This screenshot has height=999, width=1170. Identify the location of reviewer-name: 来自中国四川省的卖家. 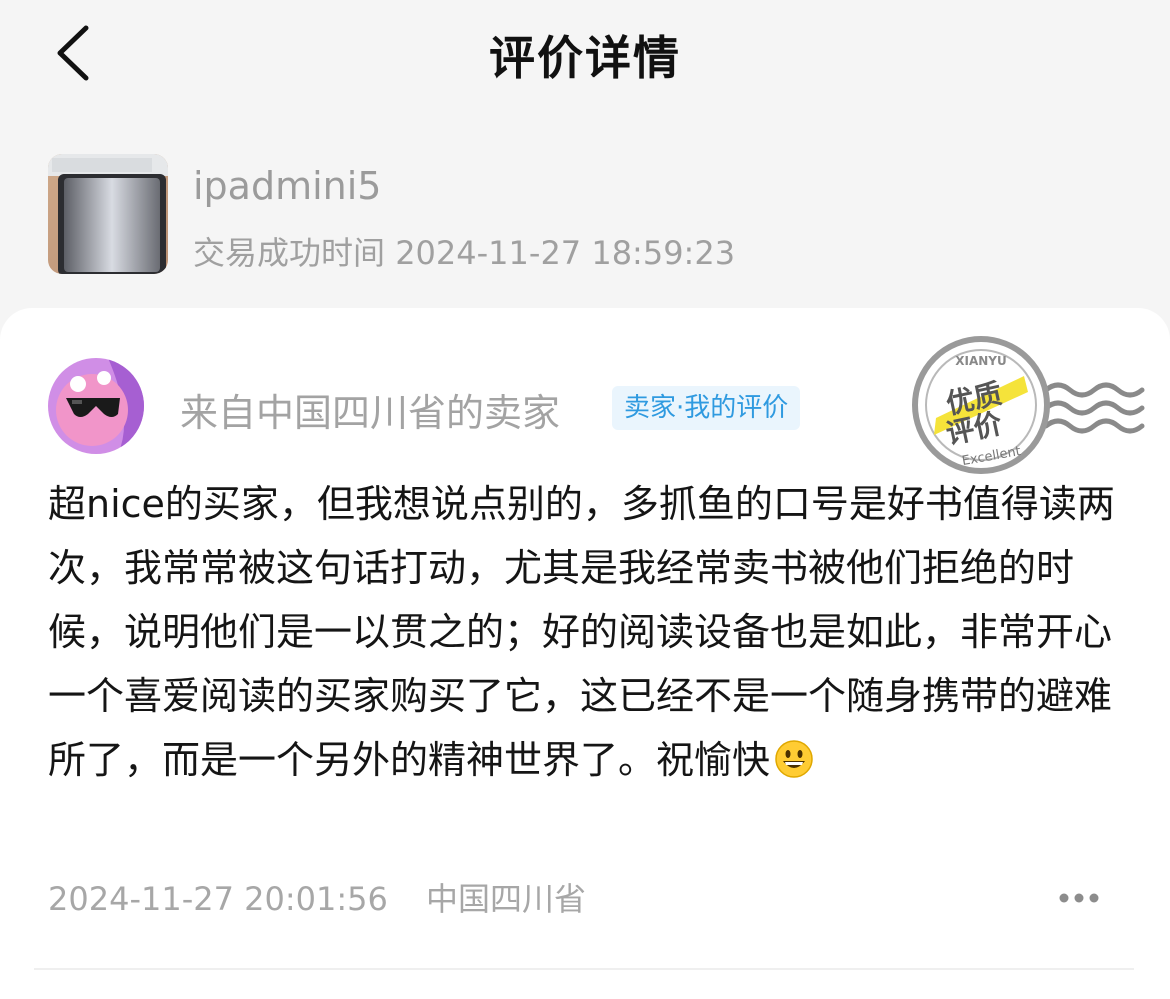
(370, 409).